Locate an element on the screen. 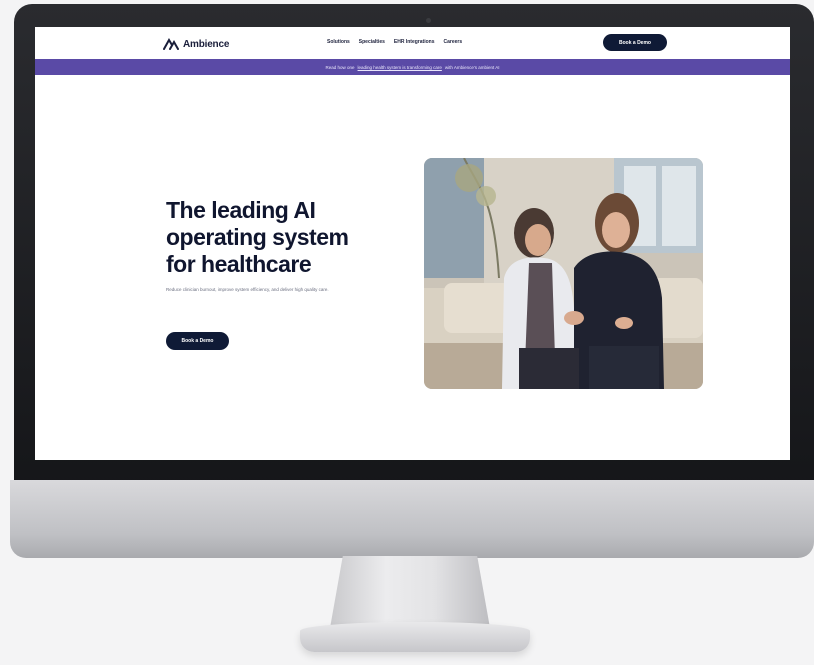 This screenshot has width=814, height=665. ambience-logo-icon is located at coordinates (171, 44).